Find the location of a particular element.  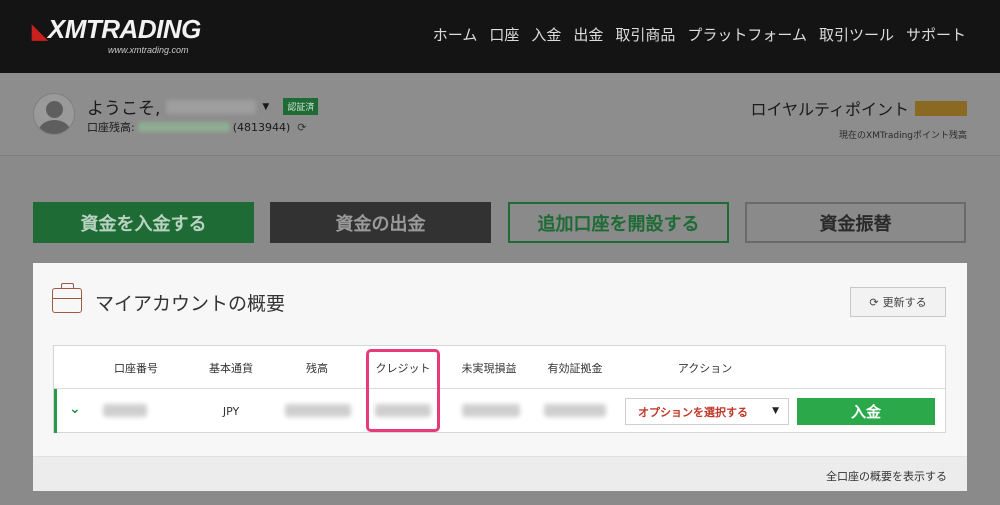

column-account-number: 口座番号 is located at coordinates (136, 368).